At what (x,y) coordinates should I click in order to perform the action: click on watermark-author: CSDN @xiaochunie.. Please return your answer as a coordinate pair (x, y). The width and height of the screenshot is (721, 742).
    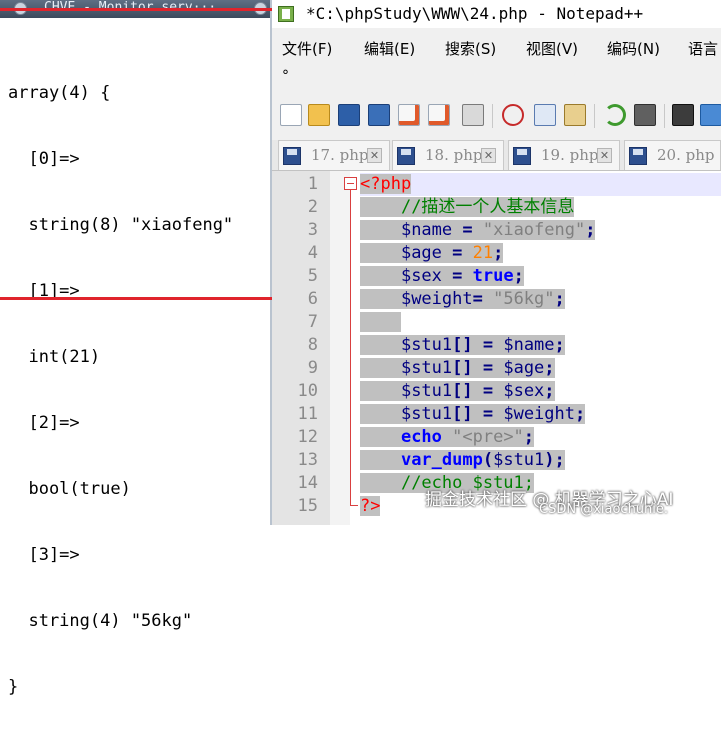
    Looking at the image, I should click on (604, 509).